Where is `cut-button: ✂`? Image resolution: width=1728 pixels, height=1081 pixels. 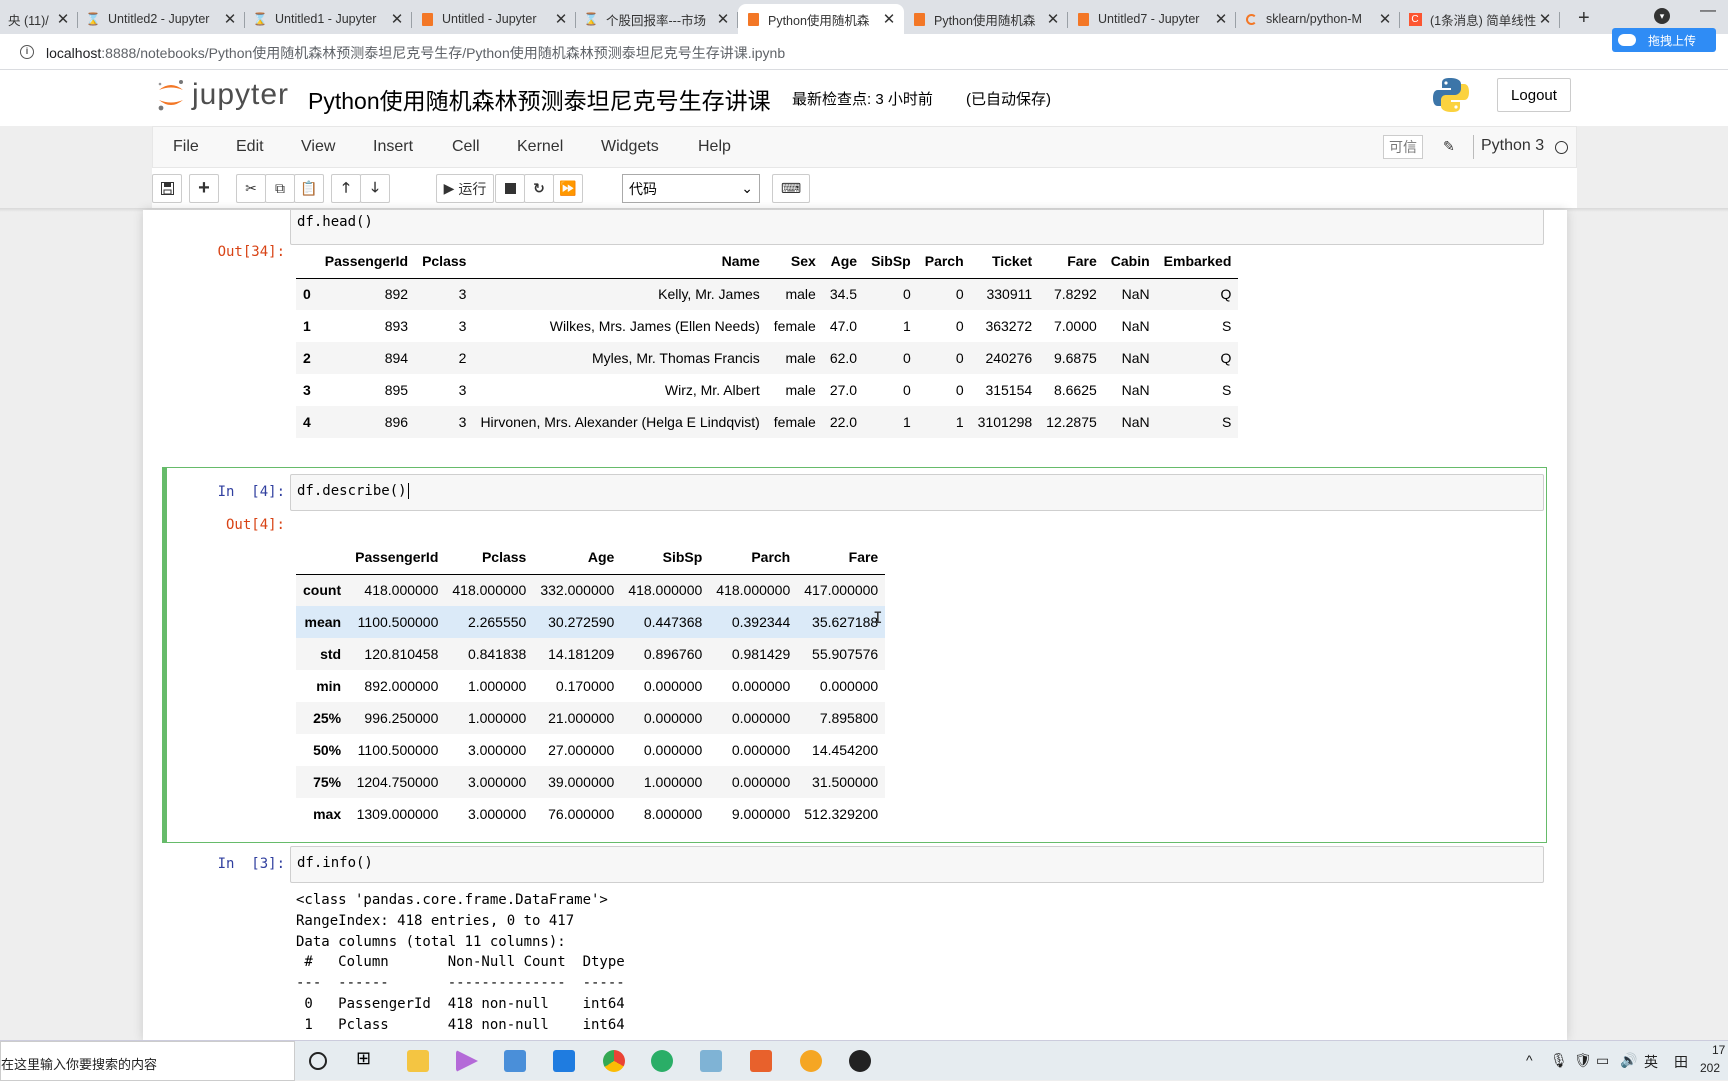
cut-button: ✂ is located at coordinates (251, 188).